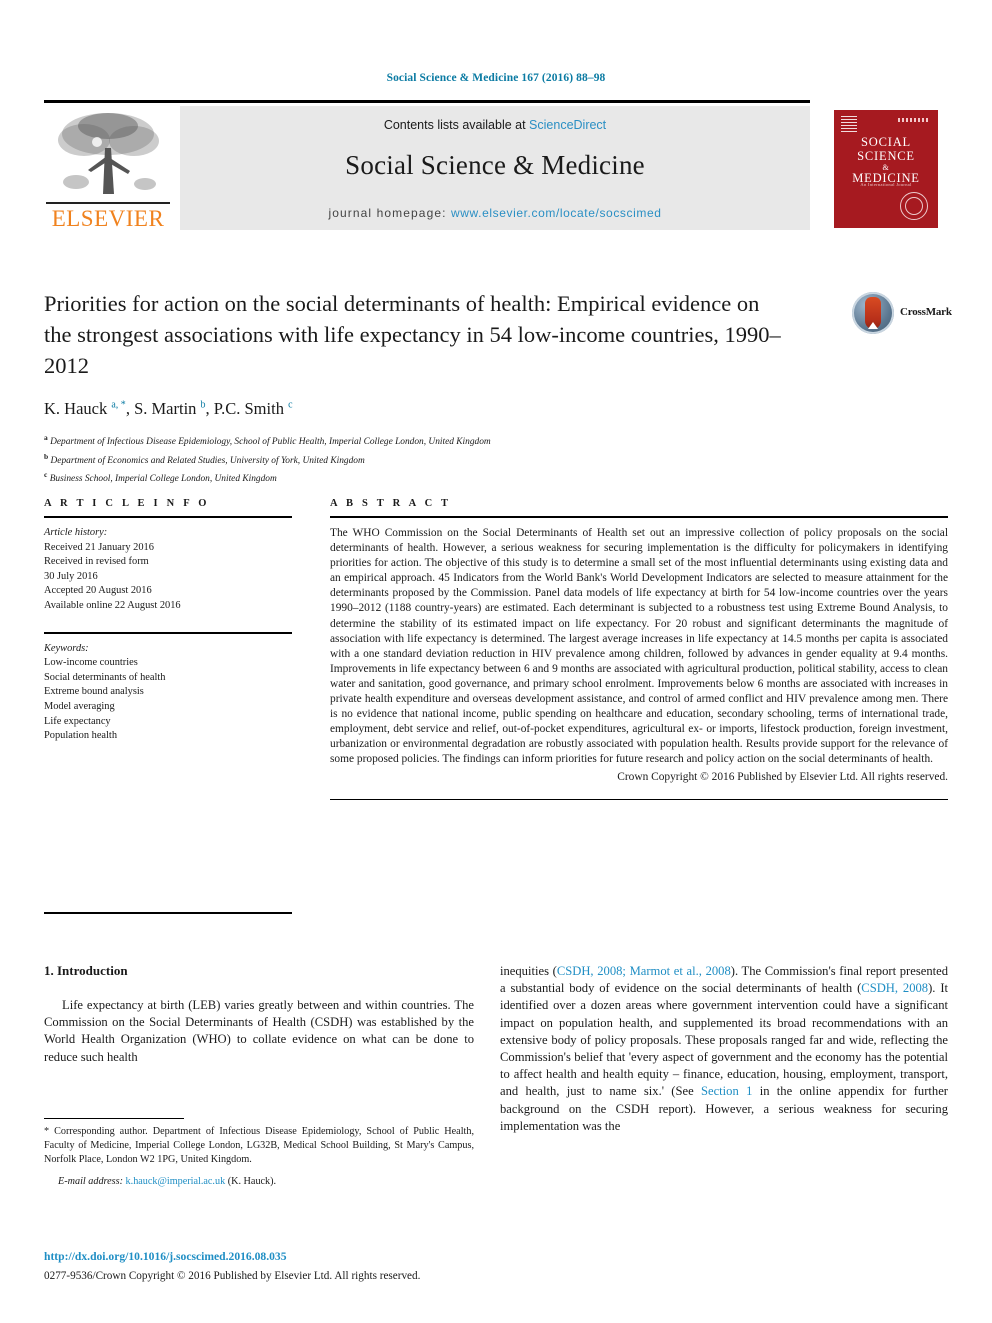 The width and height of the screenshot is (992, 1323). Describe the element at coordinates (894, 988) in the screenshot. I see `citation-link-3: CSDH, 2008` at that location.